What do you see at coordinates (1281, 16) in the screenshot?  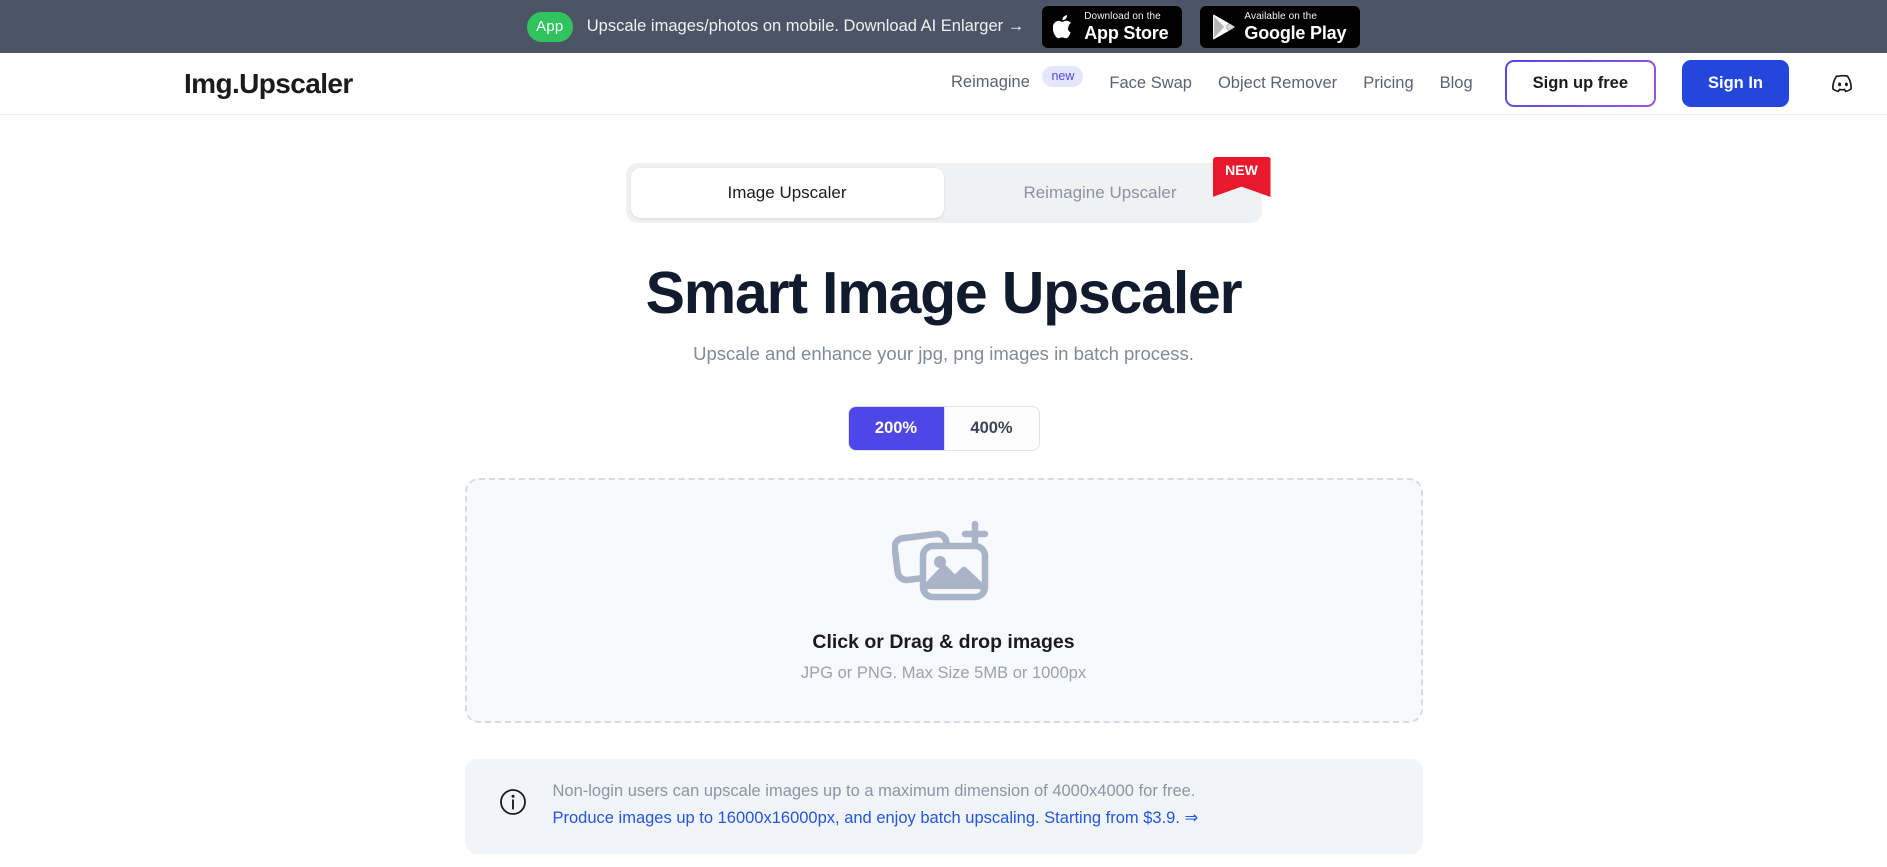 I see `google-play-small-text: Available on the` at bounding box center [1281, 16].